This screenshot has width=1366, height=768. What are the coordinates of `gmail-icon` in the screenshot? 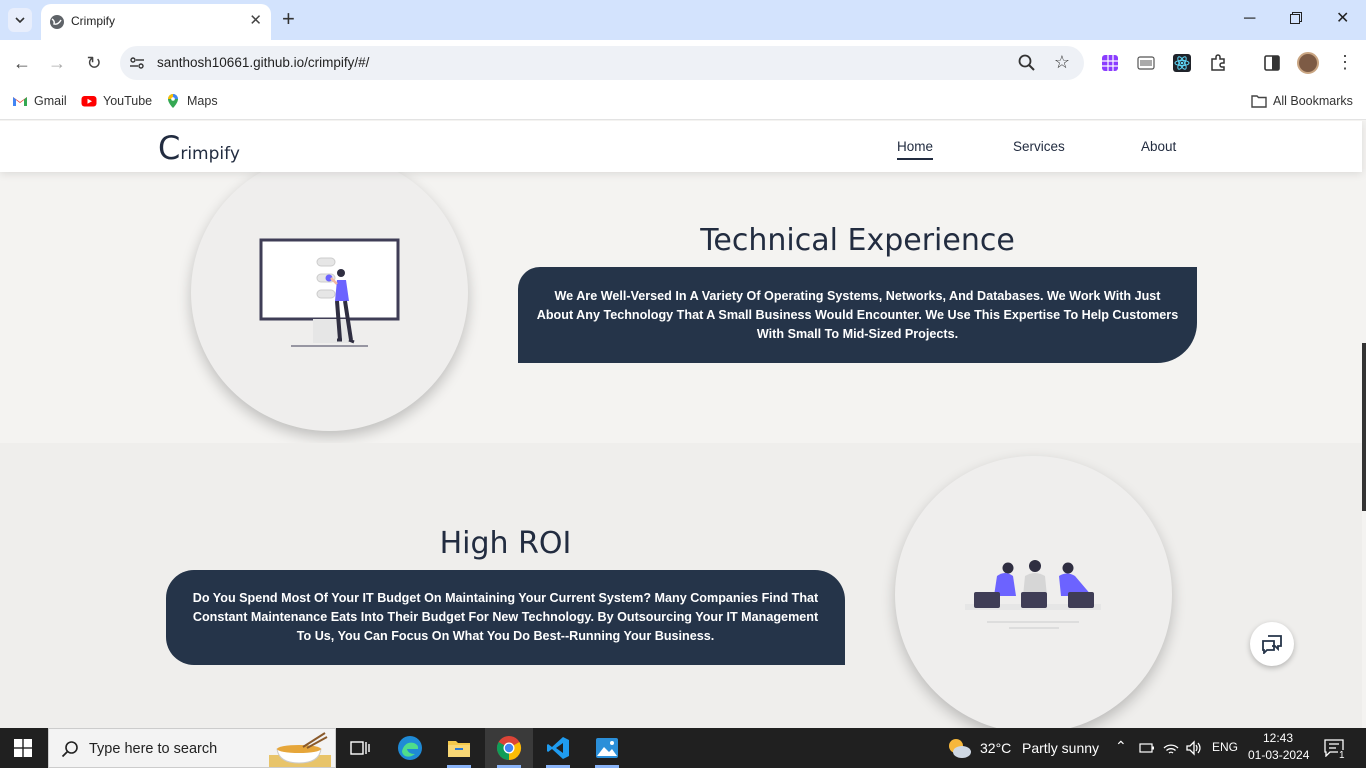 It's located at (20, 101).